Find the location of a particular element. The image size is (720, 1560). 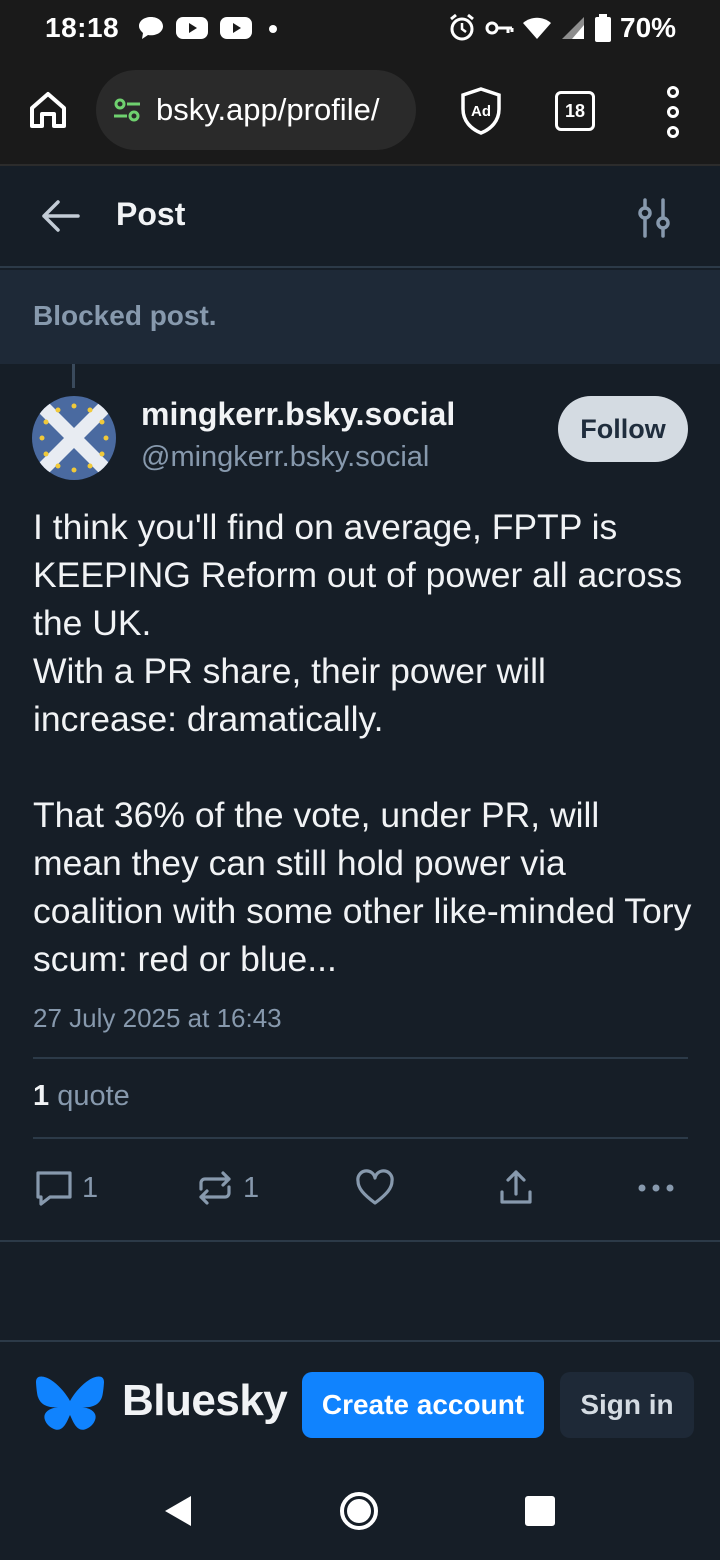

wifi-icon is located at coordinates (537, 28).